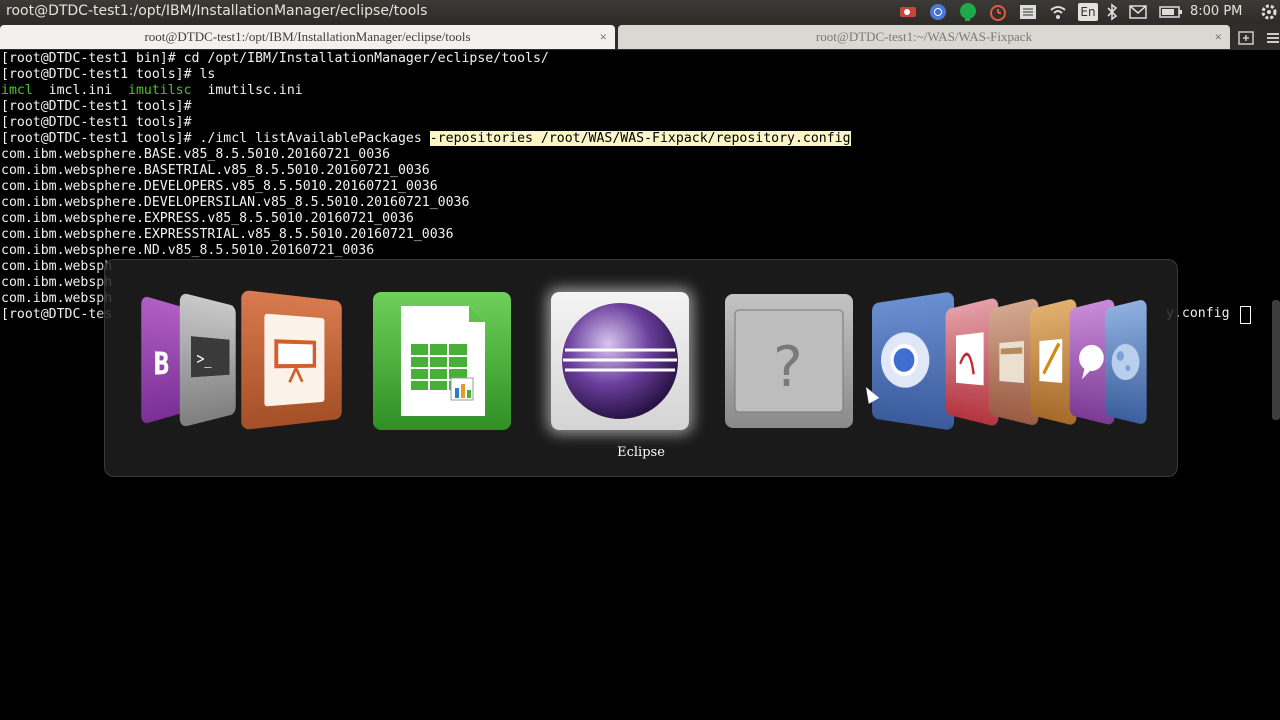  Describe the element at coordinates (291, 360) in the screenshot. I see `impress-icon` at that location.